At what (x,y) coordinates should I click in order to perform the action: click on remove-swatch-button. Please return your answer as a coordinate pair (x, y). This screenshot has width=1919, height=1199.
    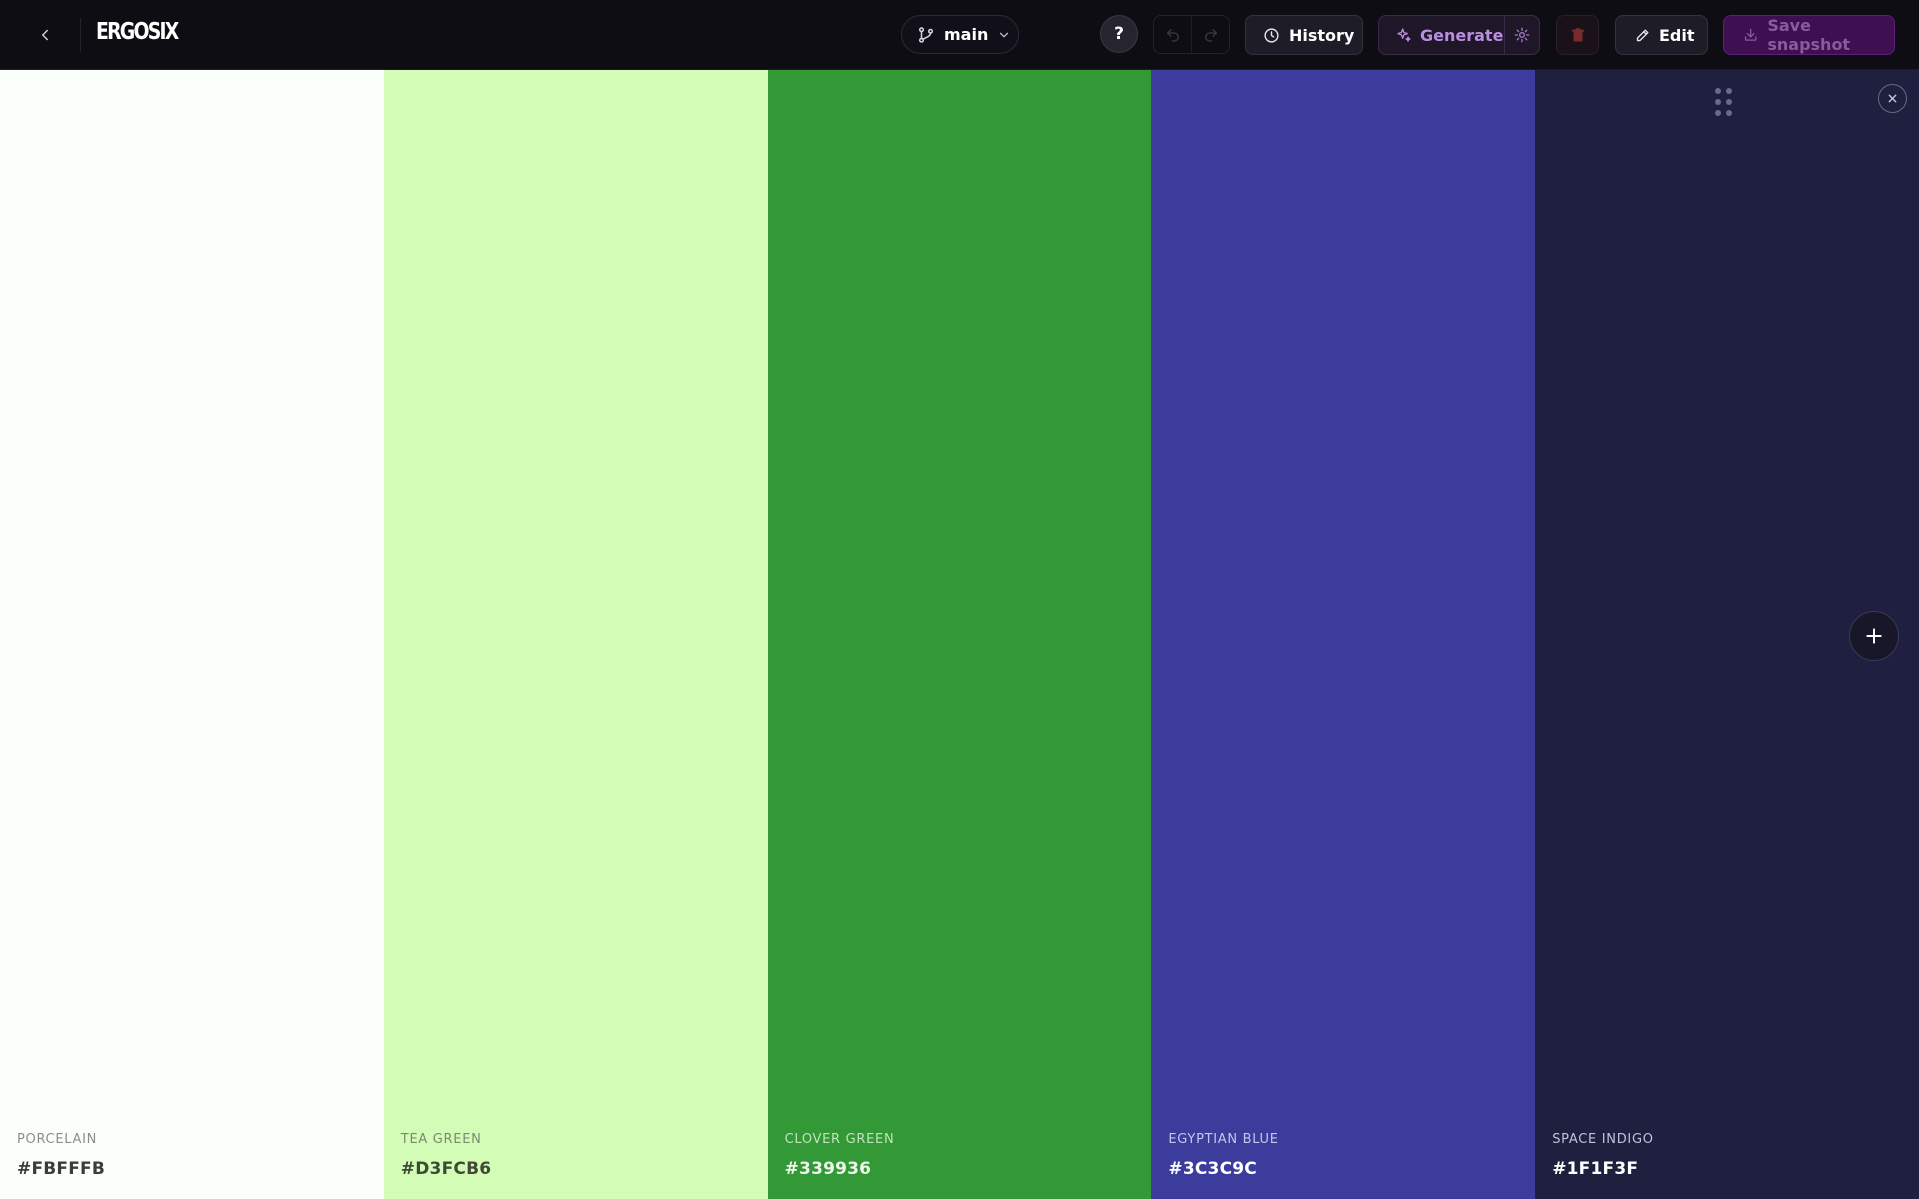
    Looking at the image, I should click on (1892, 98).